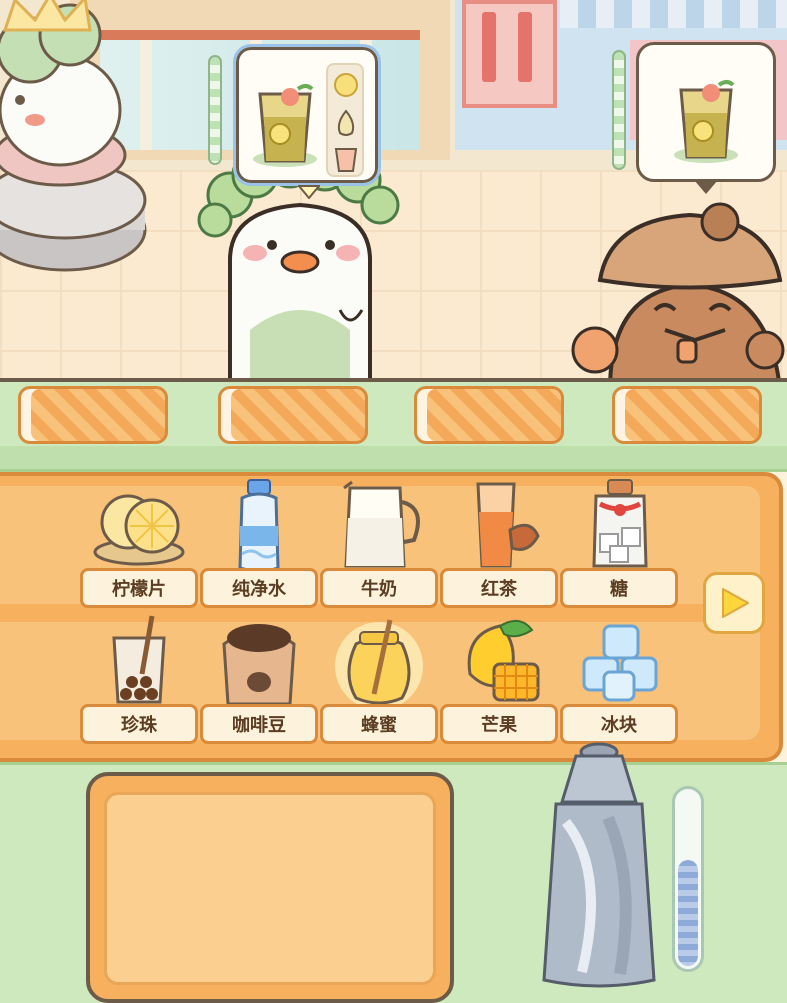 This screenshot has height=1003, width=787. What do you see at coordinates (673, 14) in the screenshot?
I see `building-awning` at bounding box center [673, 14].